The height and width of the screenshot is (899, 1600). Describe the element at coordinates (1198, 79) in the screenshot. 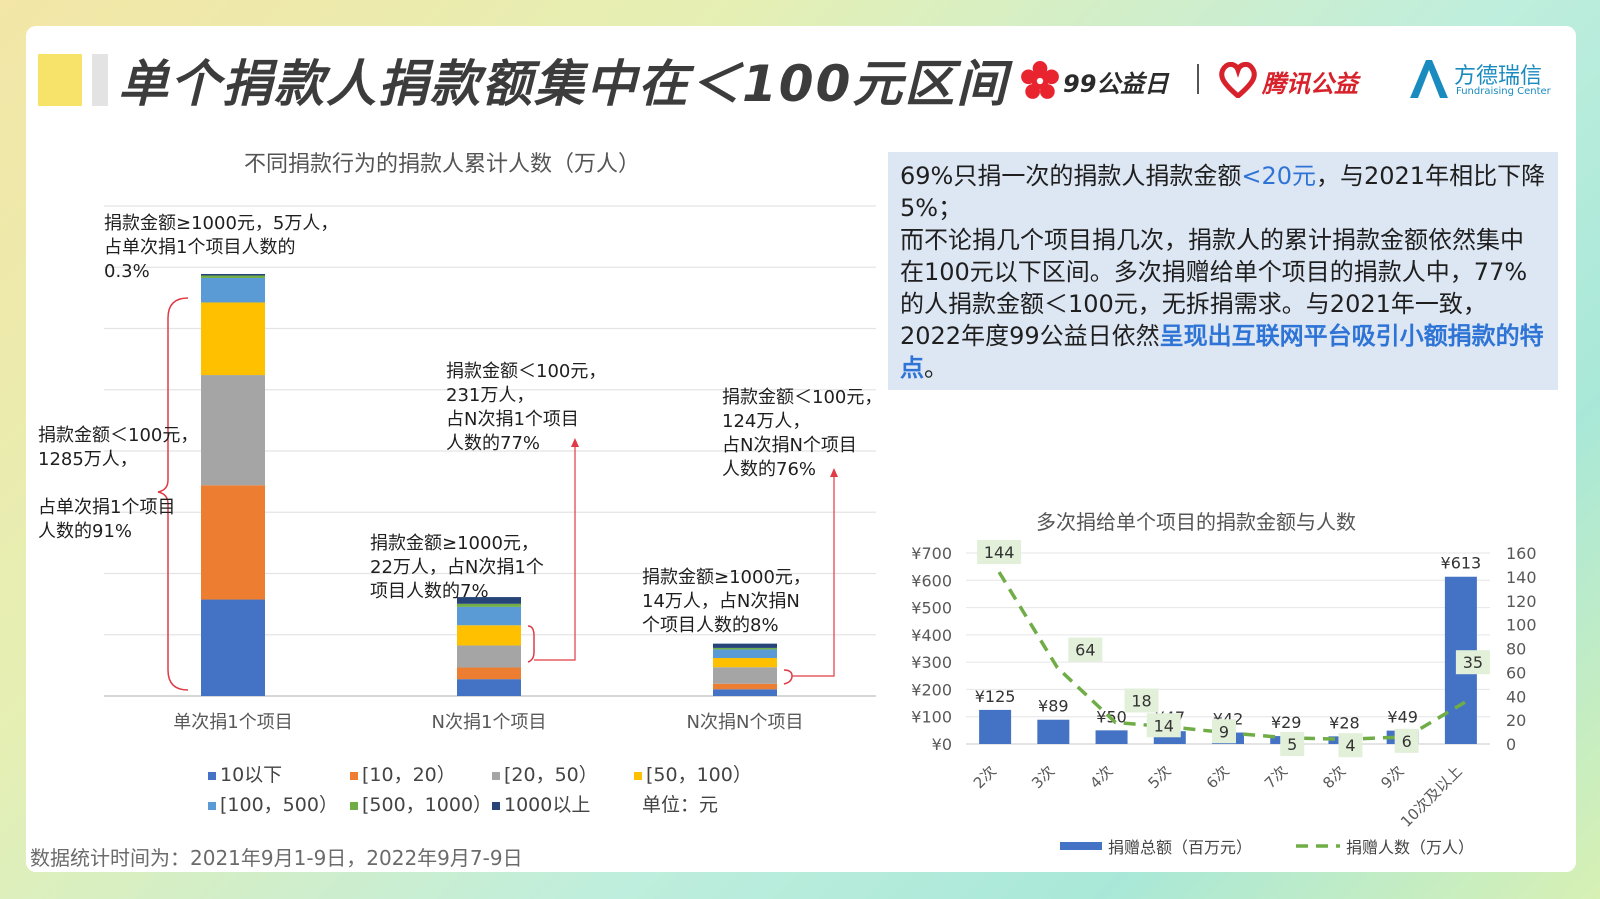

I see `logo-divider` at that location.